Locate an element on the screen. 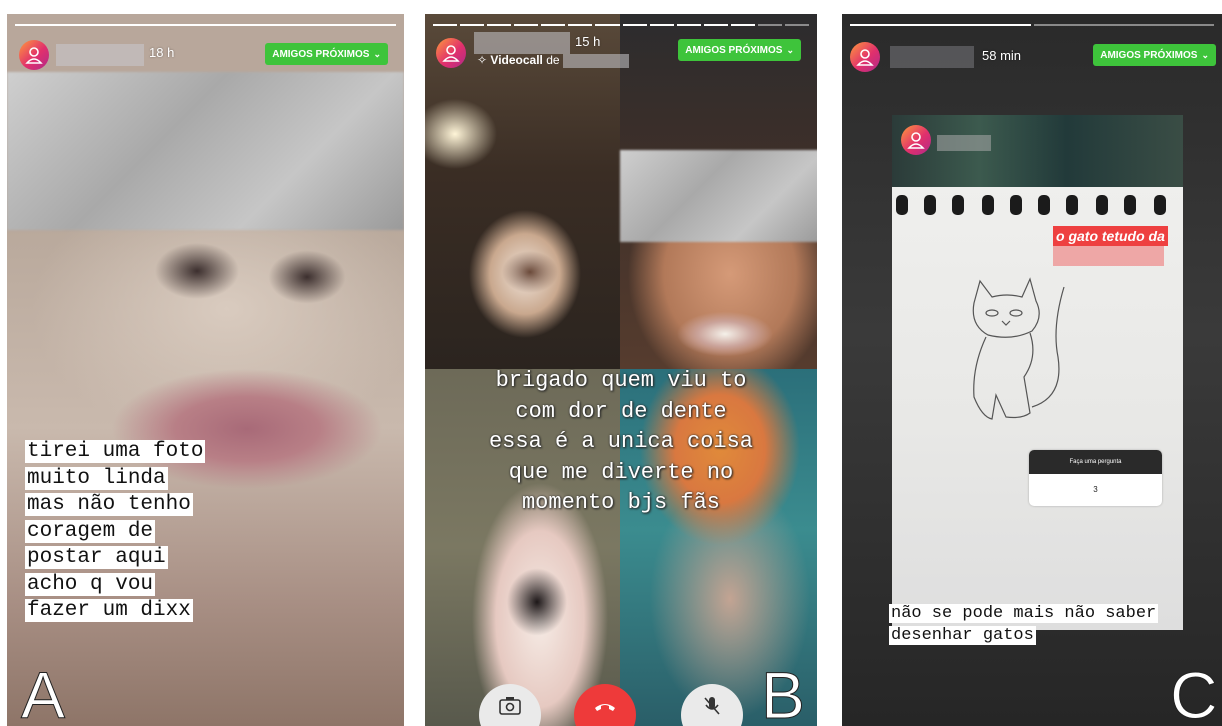  microphone-icon is located at coordinates (712, 706).